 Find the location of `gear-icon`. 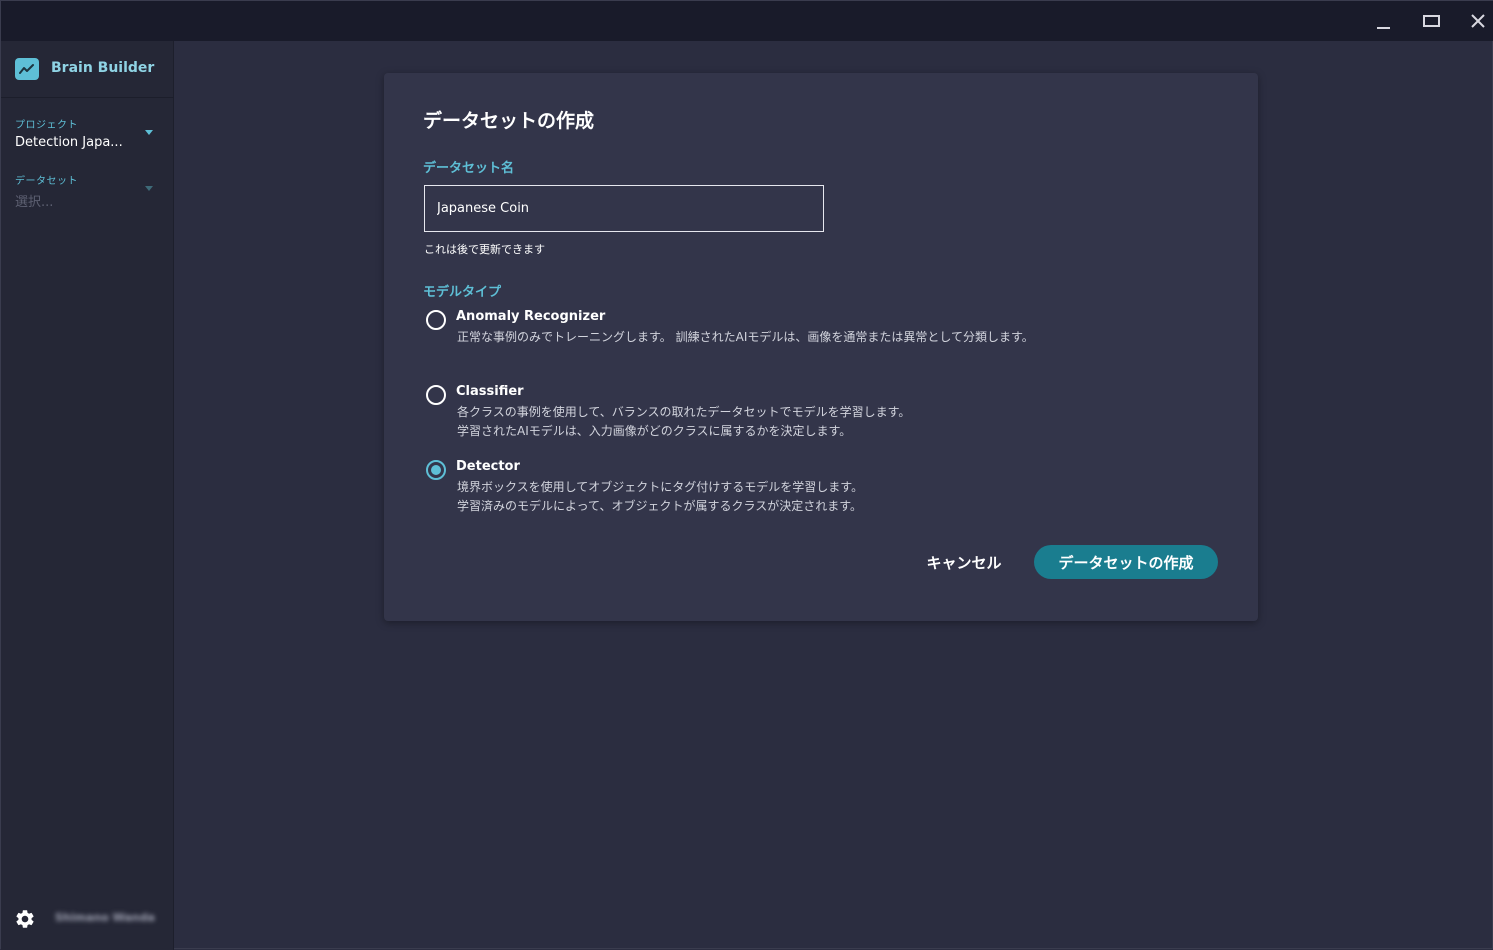

gear-icon is located at coordinates (25, 919).